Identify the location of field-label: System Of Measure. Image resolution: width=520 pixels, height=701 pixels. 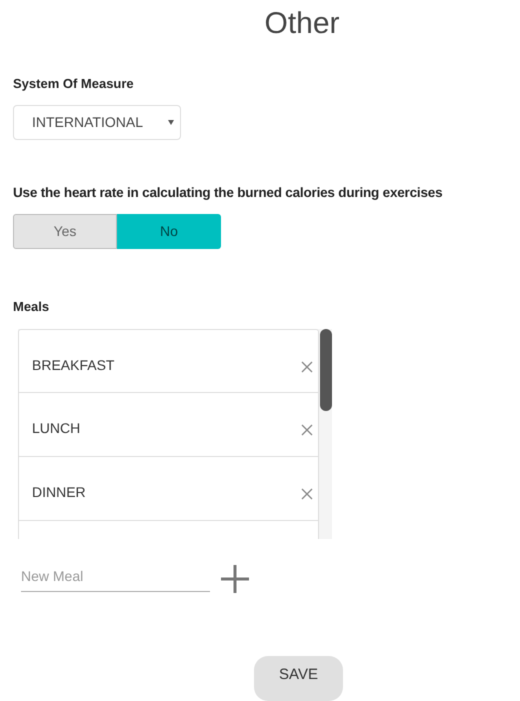
(74, 84).